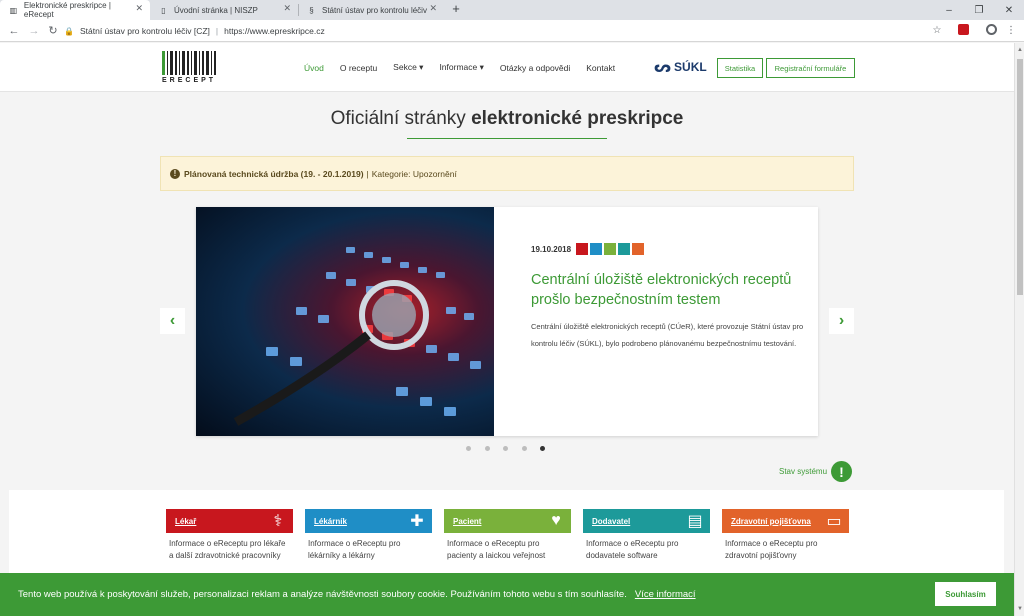 This screenshot has width=1024, height=616. What do you see at coordinates (991, 31) in the screenshot?
I see `profile-icon` at bounding box center [991, 31].